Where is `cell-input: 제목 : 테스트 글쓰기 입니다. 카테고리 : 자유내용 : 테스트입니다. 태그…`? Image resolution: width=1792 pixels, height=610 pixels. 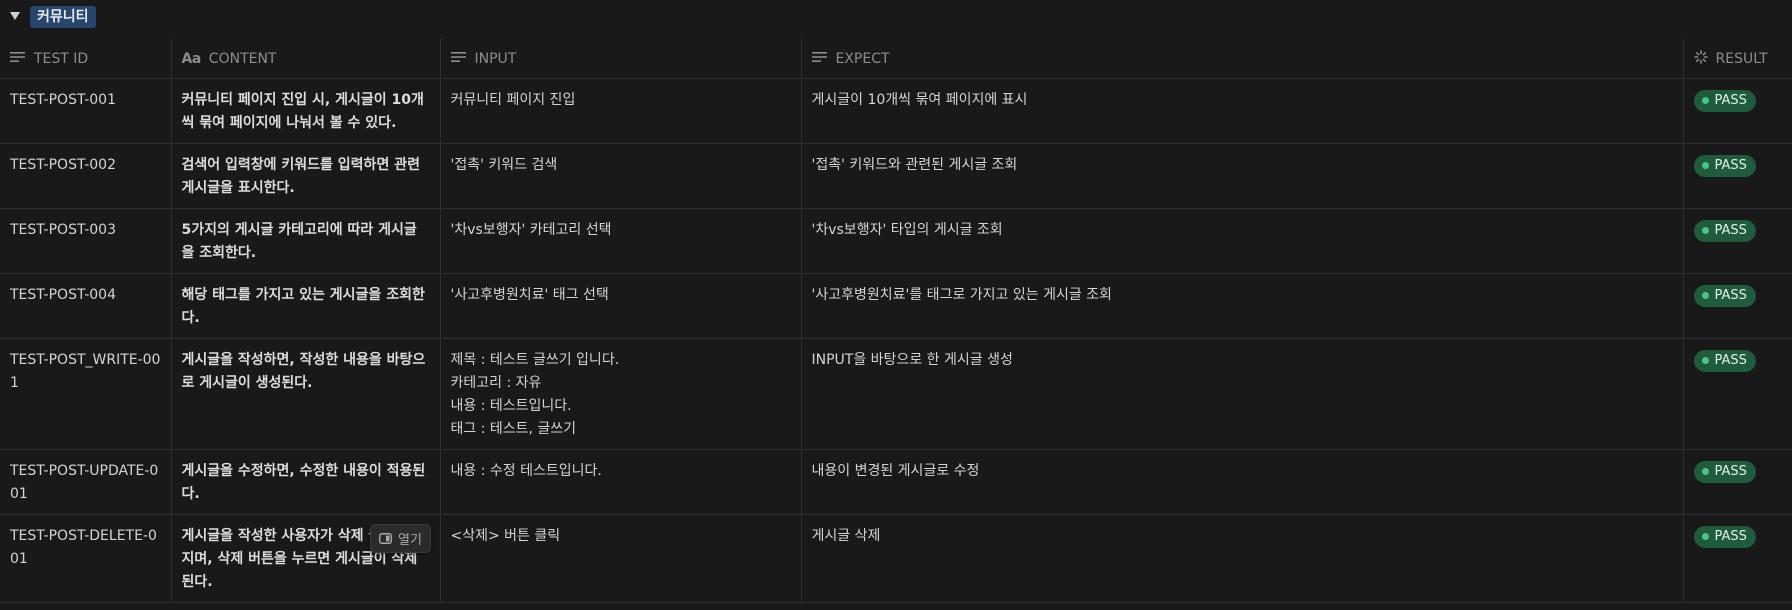 cell-input: 제목 : 테스트 글쓰기 입니다. 카테고리 : 자유내용 : 테스트입니다. 태그… is located at coordinates (621, 394).